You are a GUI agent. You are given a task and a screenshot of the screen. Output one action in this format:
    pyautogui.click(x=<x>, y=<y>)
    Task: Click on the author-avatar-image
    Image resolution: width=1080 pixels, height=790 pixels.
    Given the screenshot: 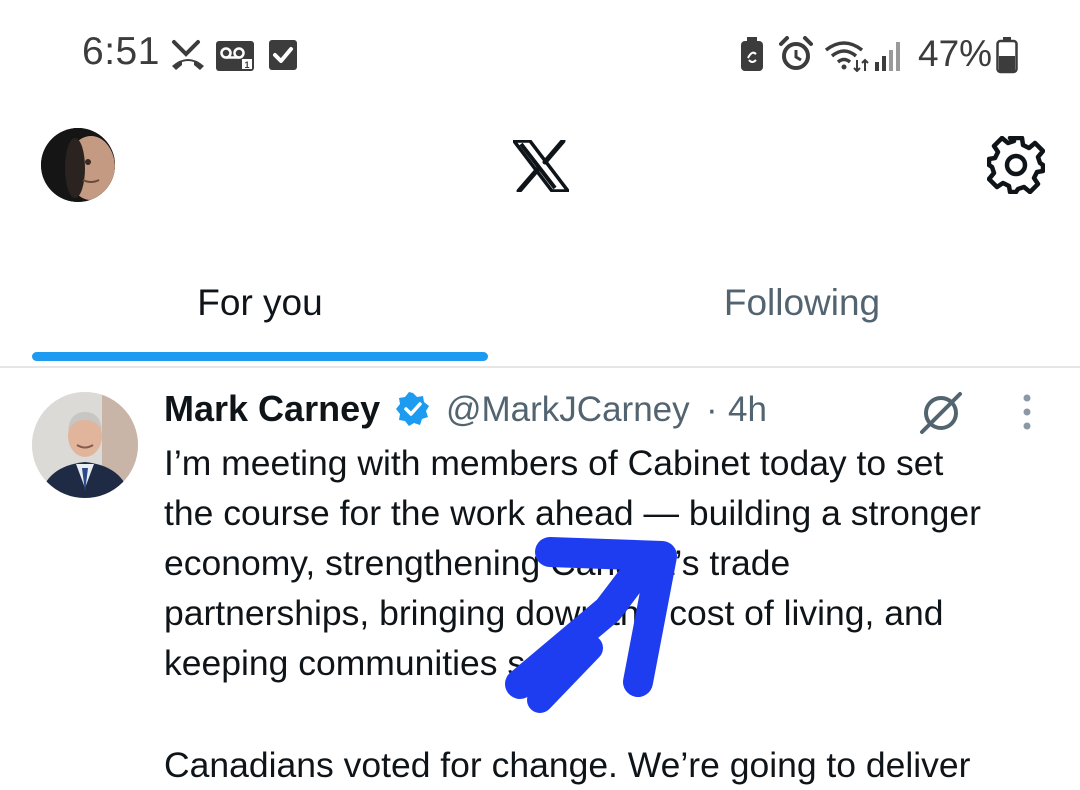 What is the action you would take?
    pyautogui.click(x=85, y=445)
    